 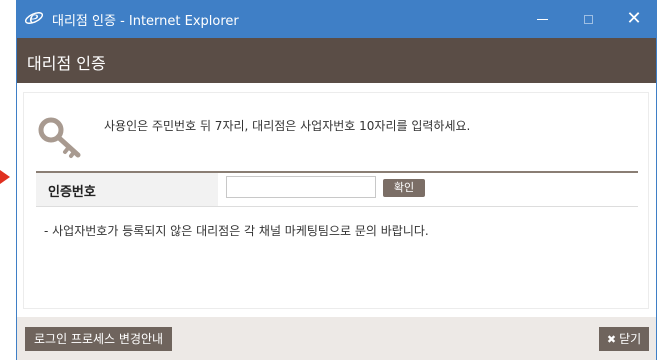 I want to click on login-process-info-button: 로그인 프로세스 변경안내, so click(x=99, y=339).